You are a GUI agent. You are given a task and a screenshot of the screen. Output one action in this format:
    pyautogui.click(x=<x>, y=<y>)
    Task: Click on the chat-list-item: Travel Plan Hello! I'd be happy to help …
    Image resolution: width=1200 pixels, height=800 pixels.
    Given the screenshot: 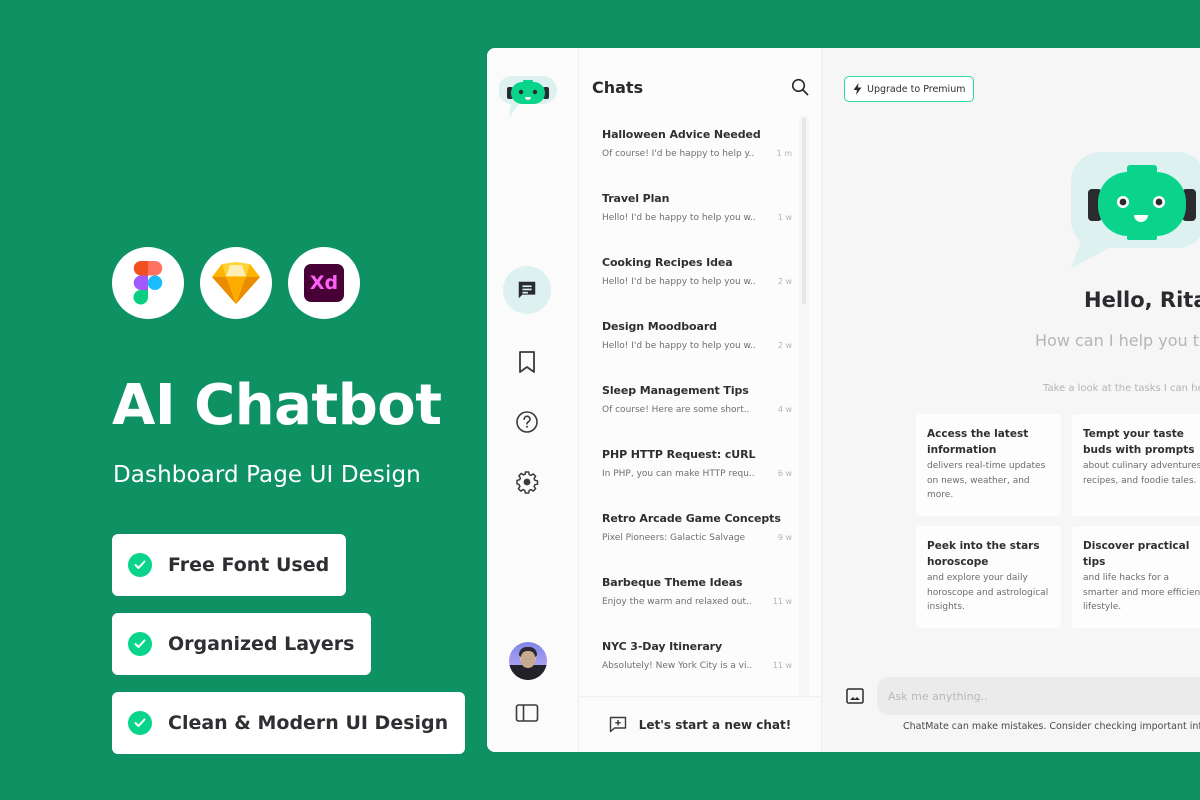 What is the action you would take?
    pyautogui.click(x=697, y=224)
    